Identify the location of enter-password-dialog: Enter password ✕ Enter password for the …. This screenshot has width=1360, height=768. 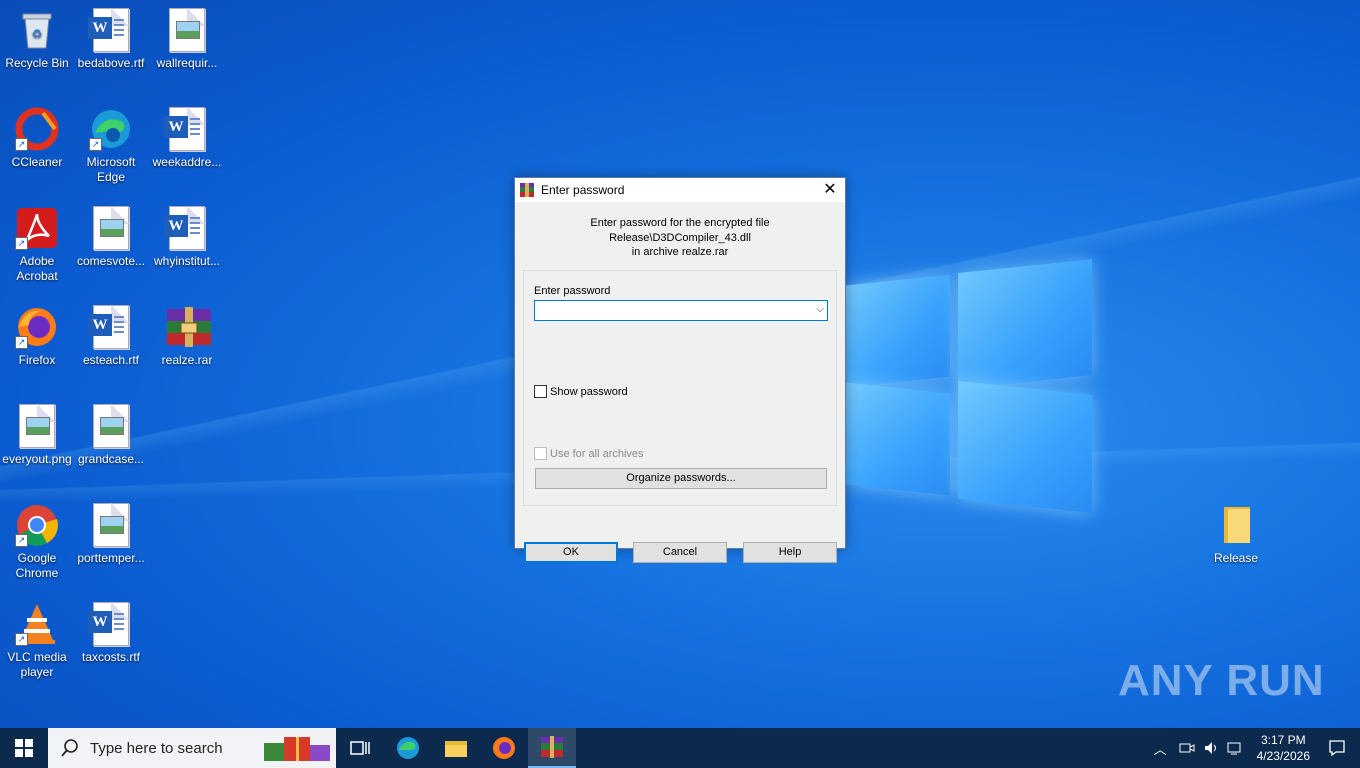
(680, 370).